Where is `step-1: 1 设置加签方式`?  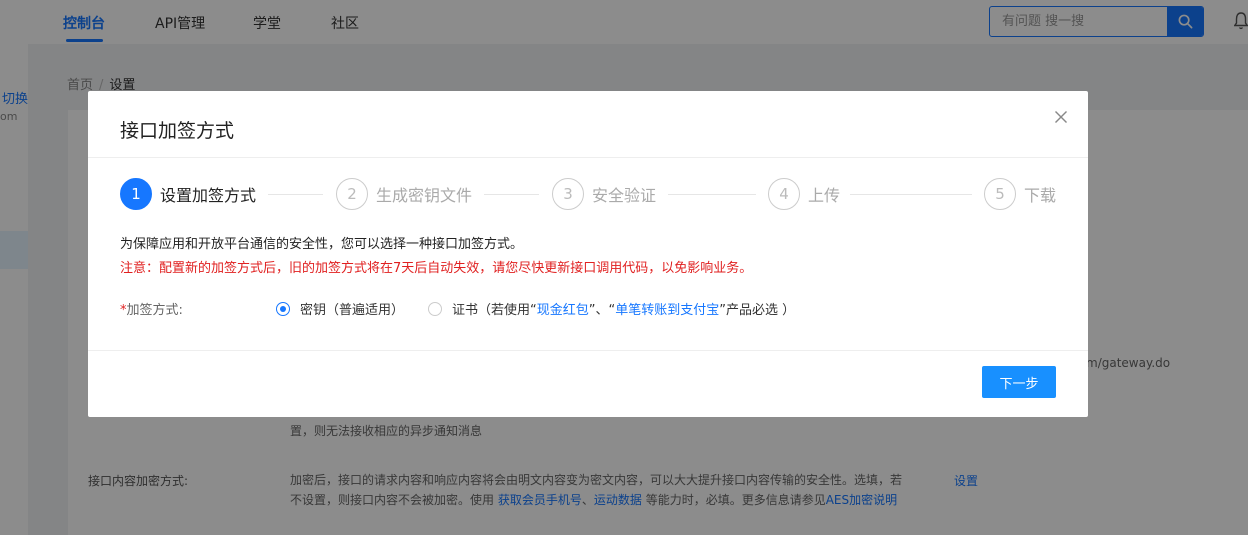
step-1: 1 设置加签方式 is located at coordinates (188, 194).